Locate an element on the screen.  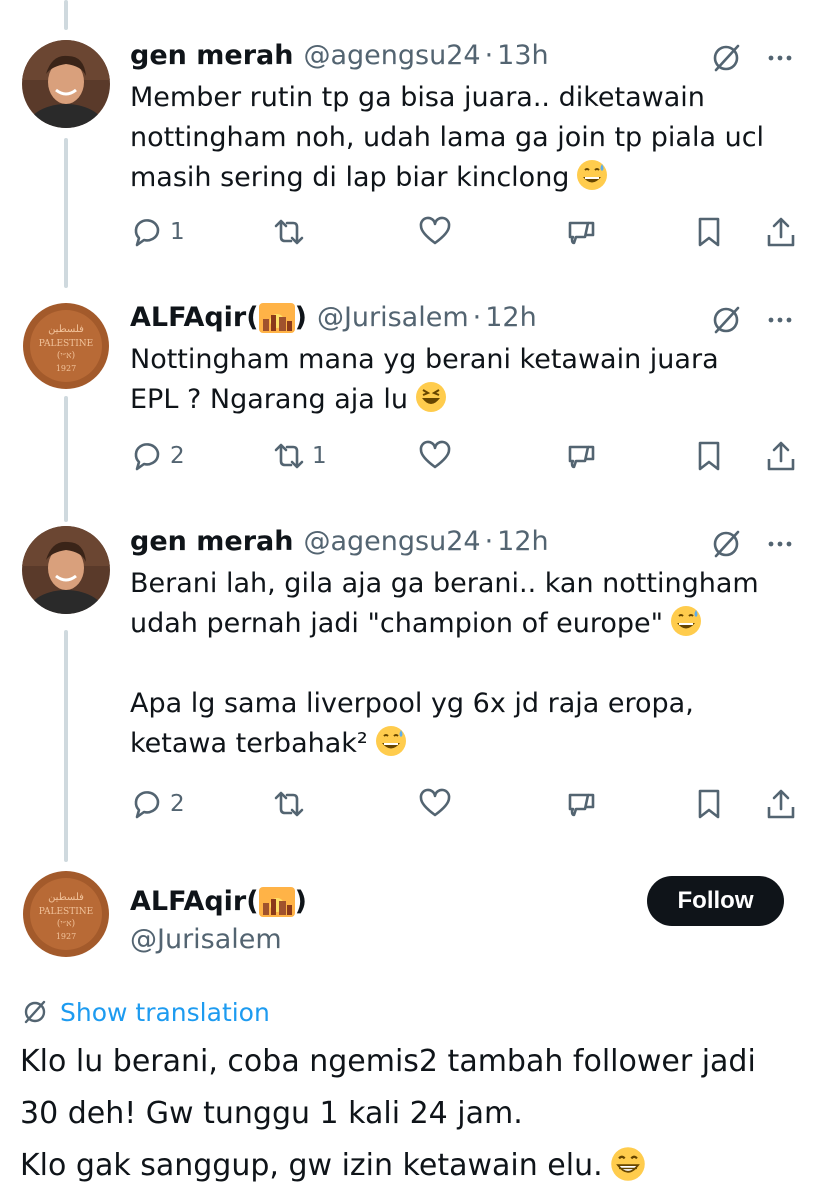
tweet-line: masih sering di lap biar kinclong is located at coordinates (465, 178).